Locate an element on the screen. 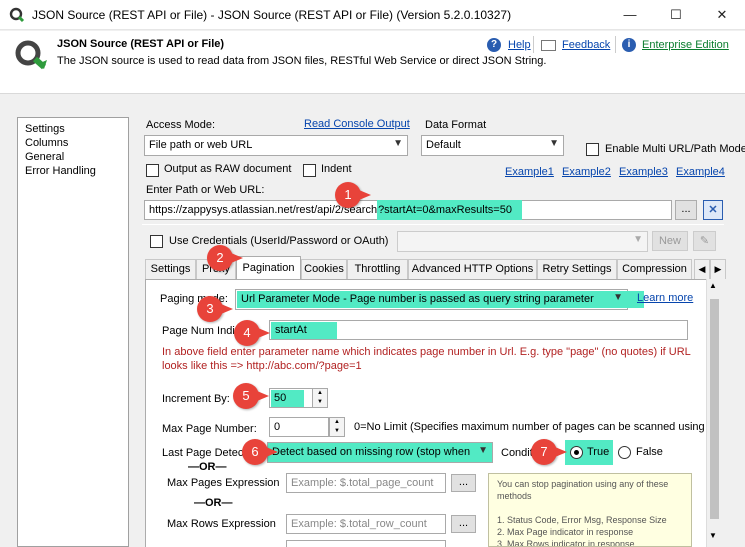  tab-advanced-http-options: Advanced HTTP Options is located at coordinates (472, 269).